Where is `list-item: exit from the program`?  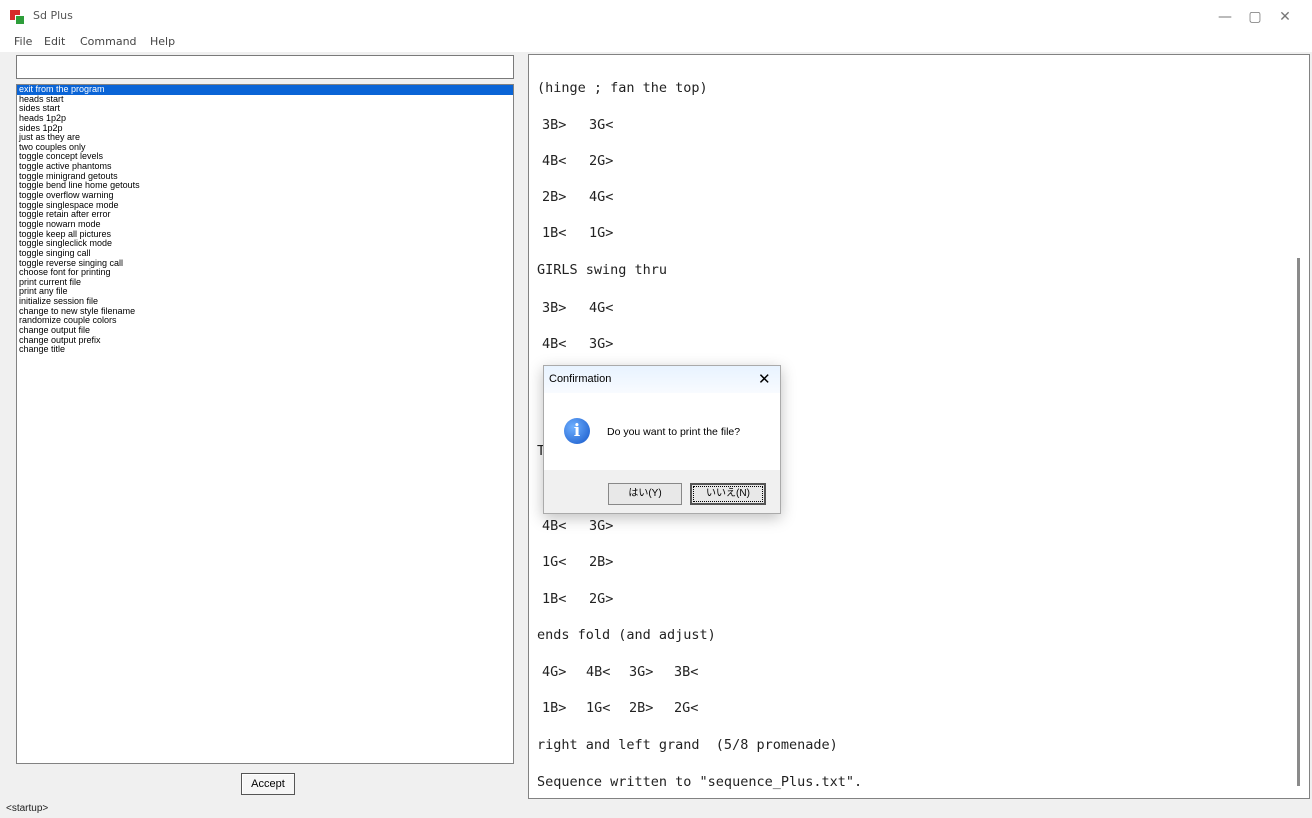
list-item: exit from the program is located at coordinates (265, 90).